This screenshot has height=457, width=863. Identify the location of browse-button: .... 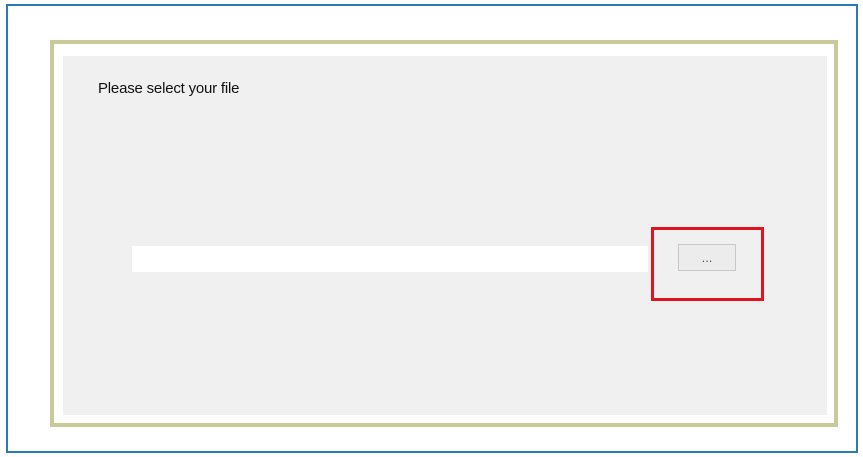
(707, 257).